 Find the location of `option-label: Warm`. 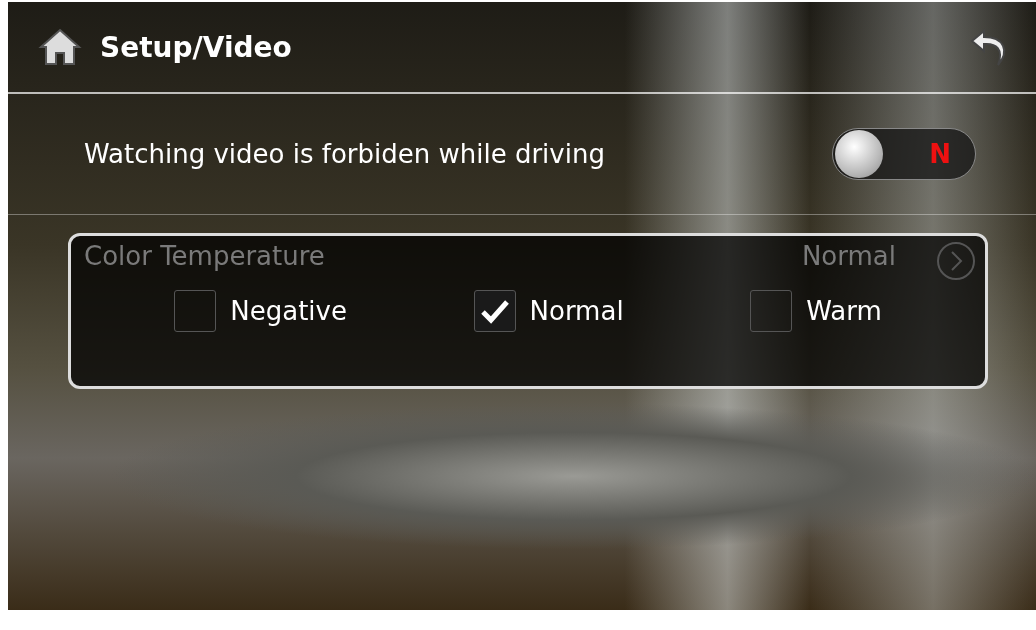

option-label: Warm is located at coordinates (844, 311).